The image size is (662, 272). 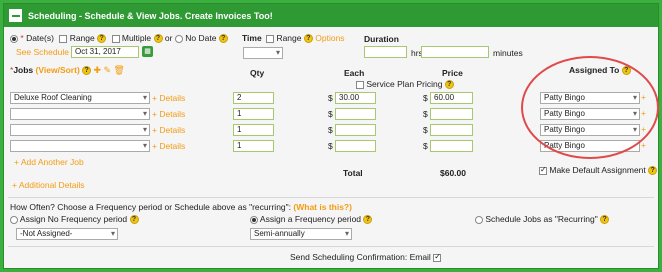 What do you see at coordinates (597, 170) in the screenshot?
I see `make-default-label: Make Default Assignment` at bounding box center [597, 170].